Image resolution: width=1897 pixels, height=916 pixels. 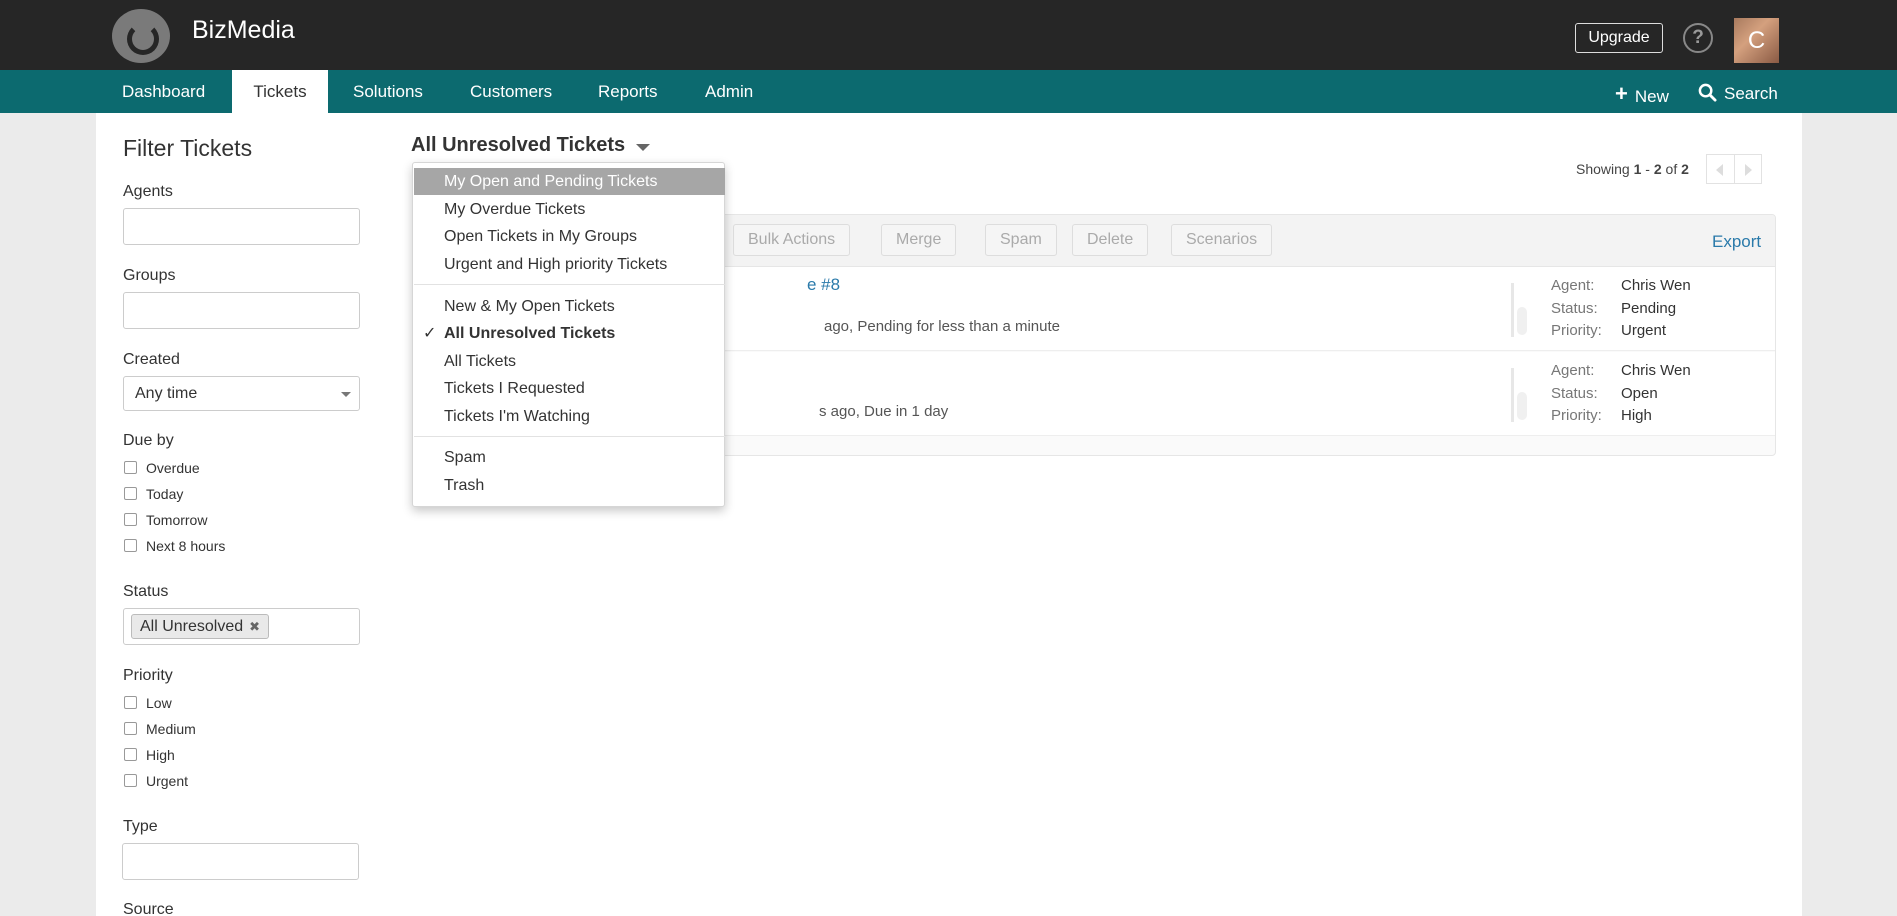 I want to click on upgrade-button: Upgrade, so click(x=1619, y=38).